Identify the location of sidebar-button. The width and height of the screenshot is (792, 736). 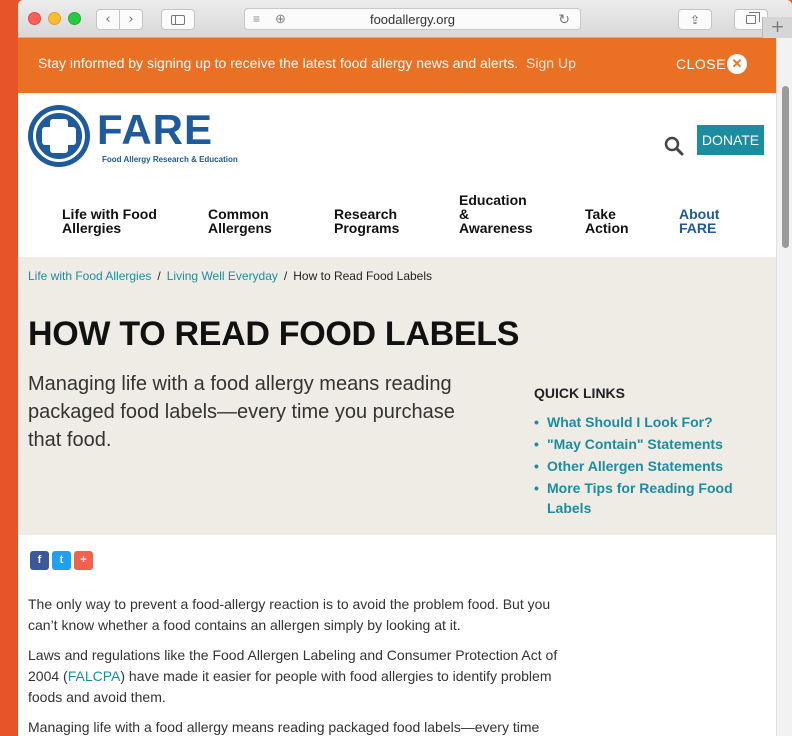
(178, 19).